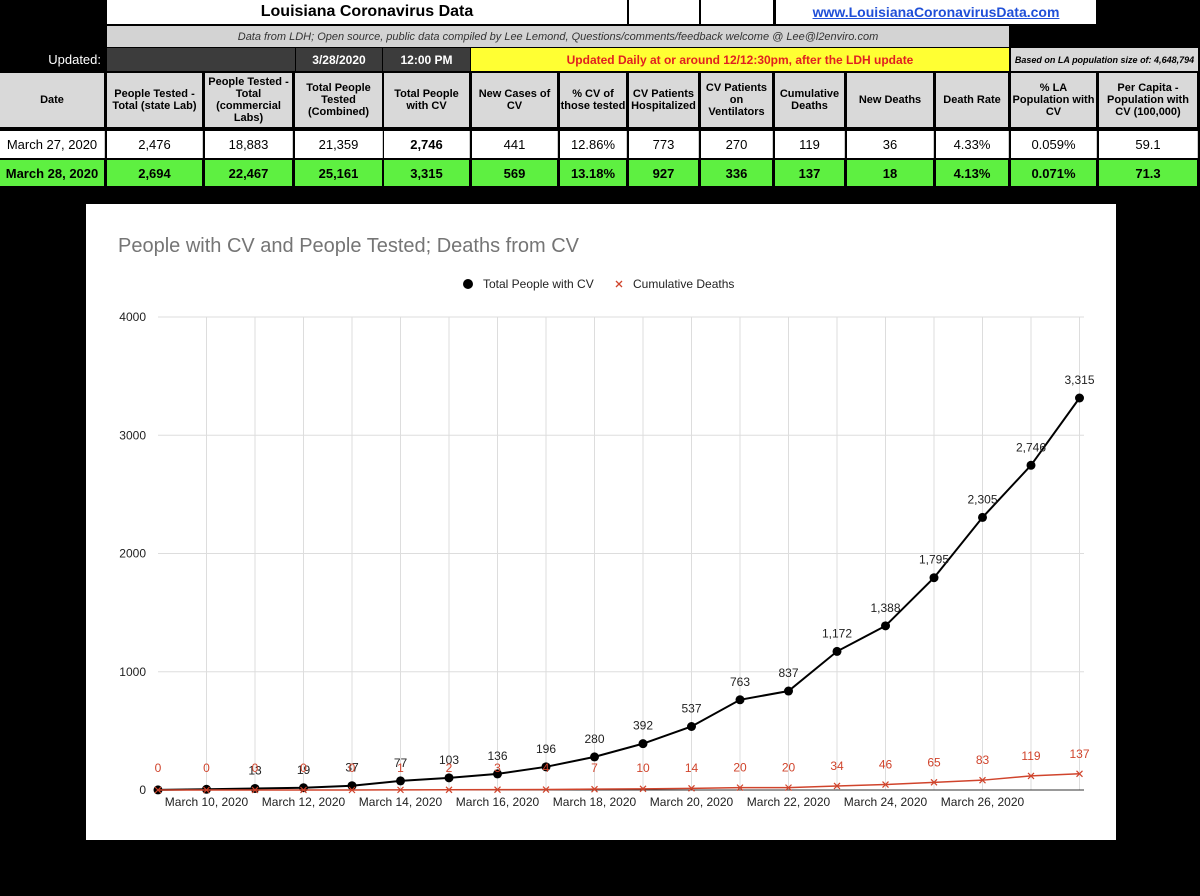  I want to click on table-cell: 2,476, so click(155, 144).